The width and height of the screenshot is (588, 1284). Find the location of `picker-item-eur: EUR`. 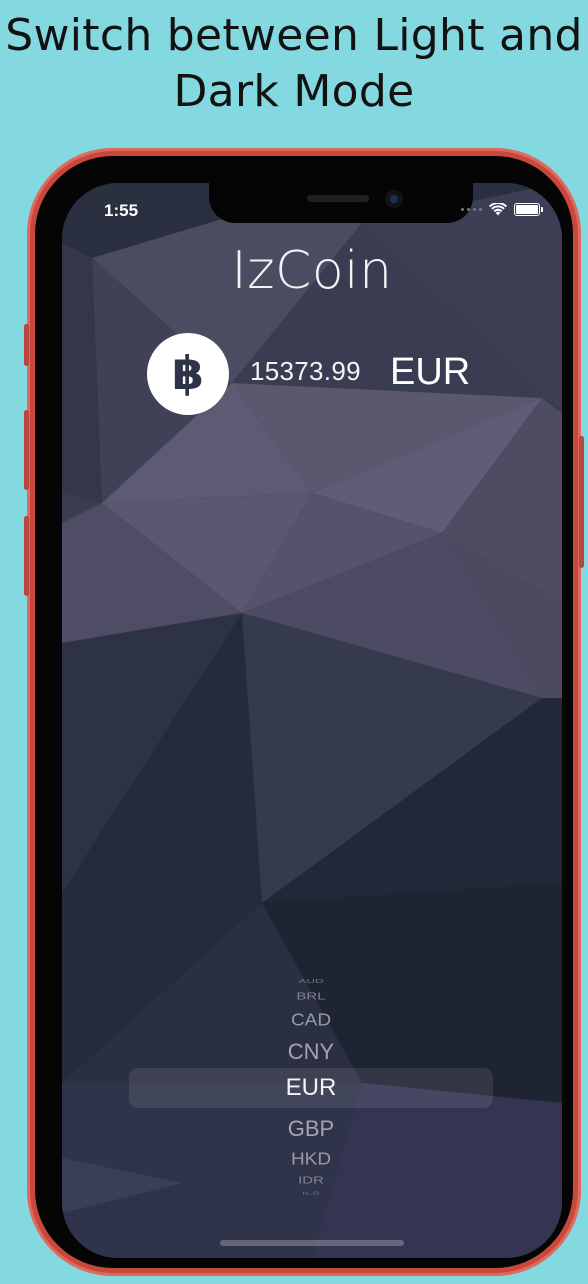

picker-item-eur: EUR is located at coordinates (311, 1088).